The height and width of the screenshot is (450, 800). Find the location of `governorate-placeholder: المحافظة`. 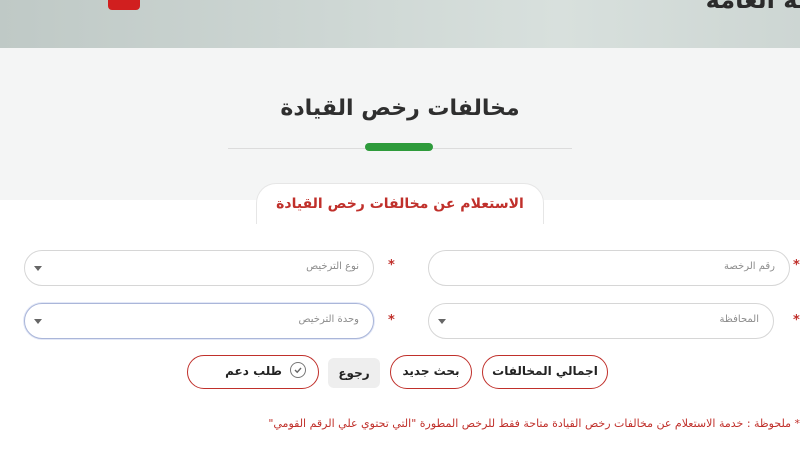

governorate-placeholder: المحافظة is located at coordinates (739, 319).